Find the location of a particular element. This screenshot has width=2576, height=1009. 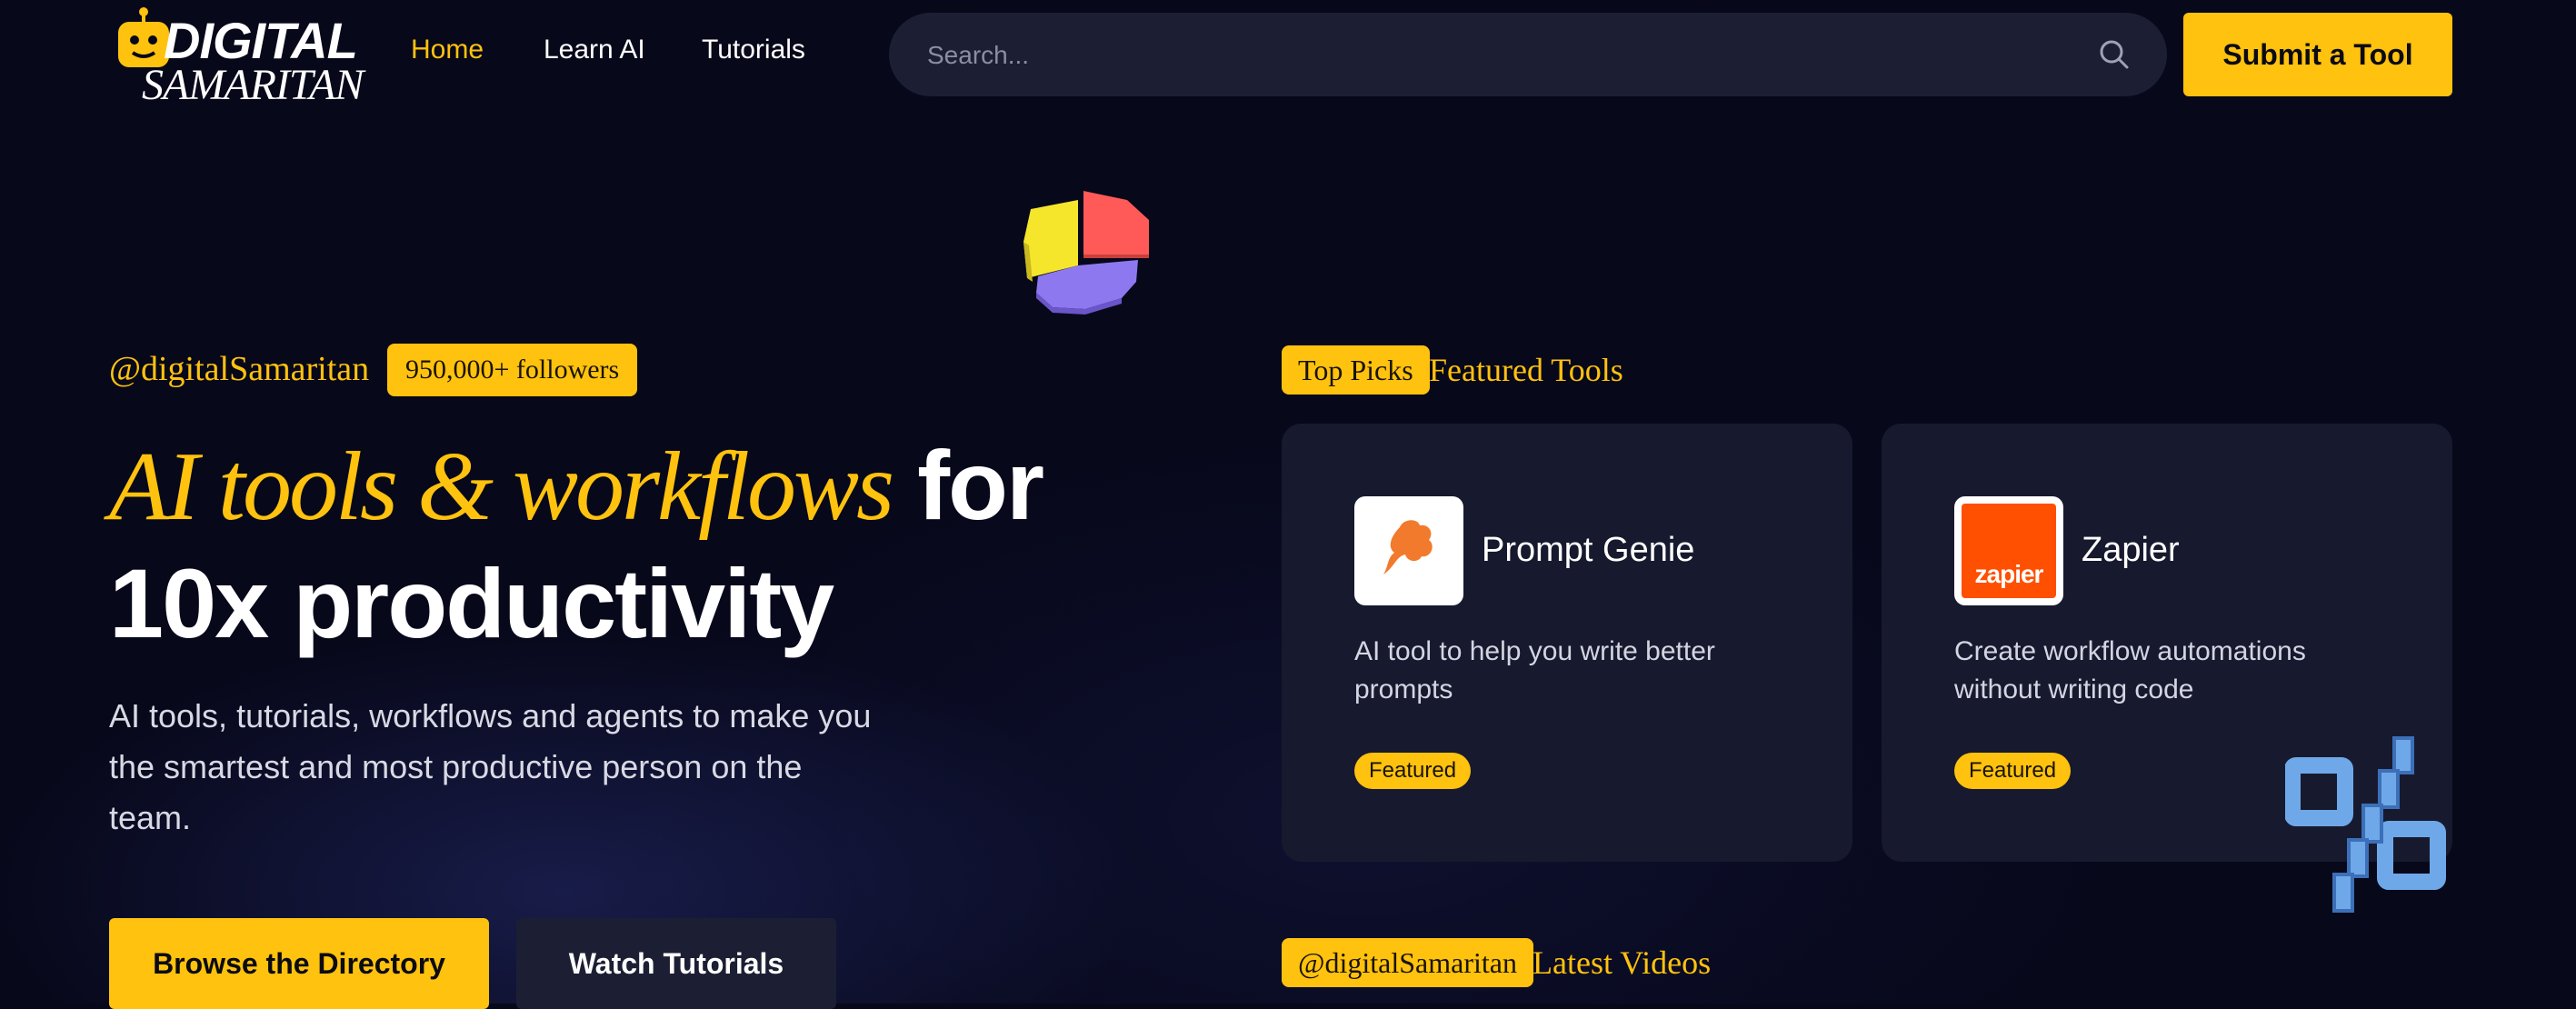

nav-tutorials: Tutorials is located at coordinates (753, 50).